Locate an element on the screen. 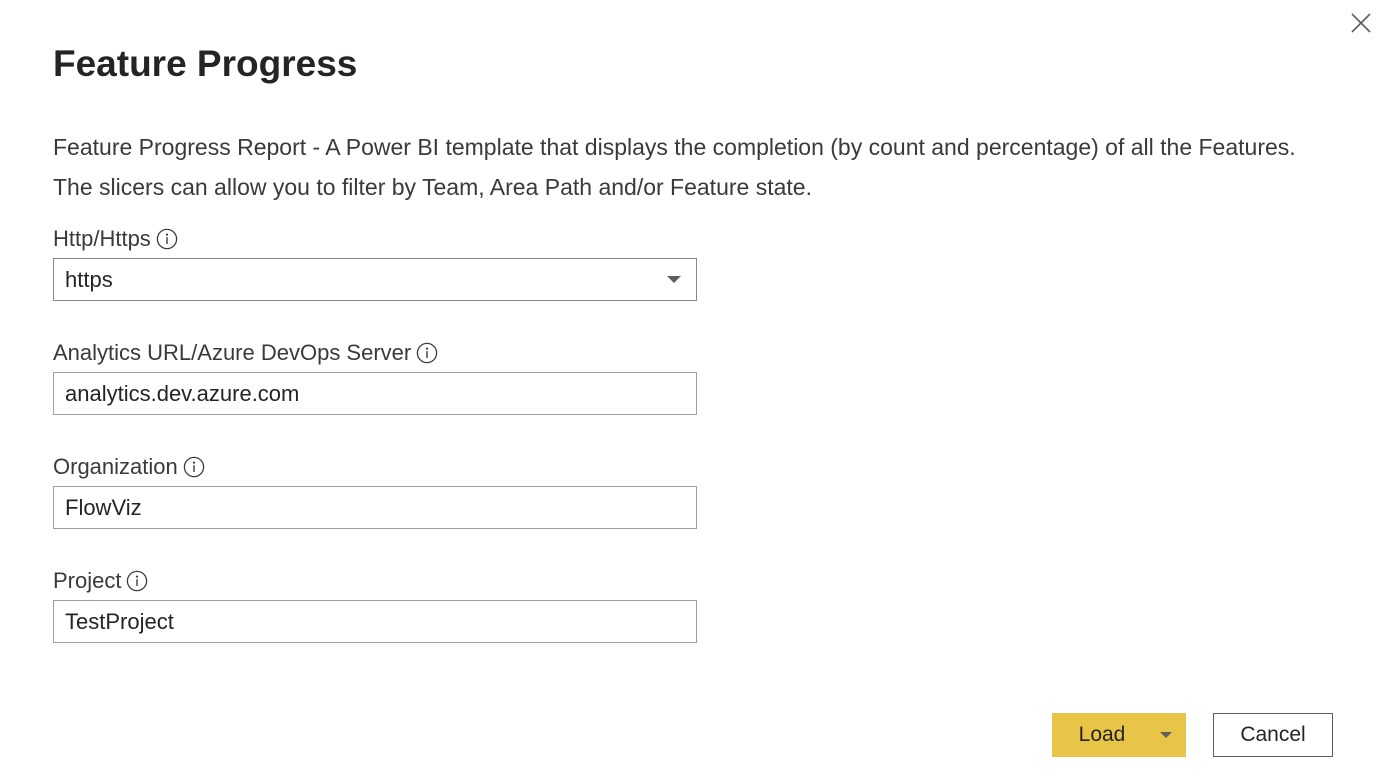 Image resolution: width=1390 pixels, height=780 pixels. protocol-label: Http/Https is located at coordinates (102, 238).